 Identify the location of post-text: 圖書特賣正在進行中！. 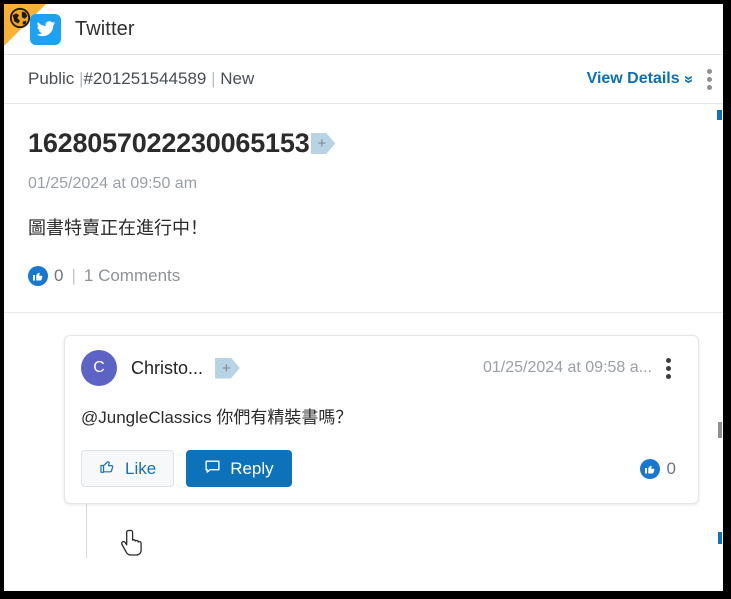
(118, 228).